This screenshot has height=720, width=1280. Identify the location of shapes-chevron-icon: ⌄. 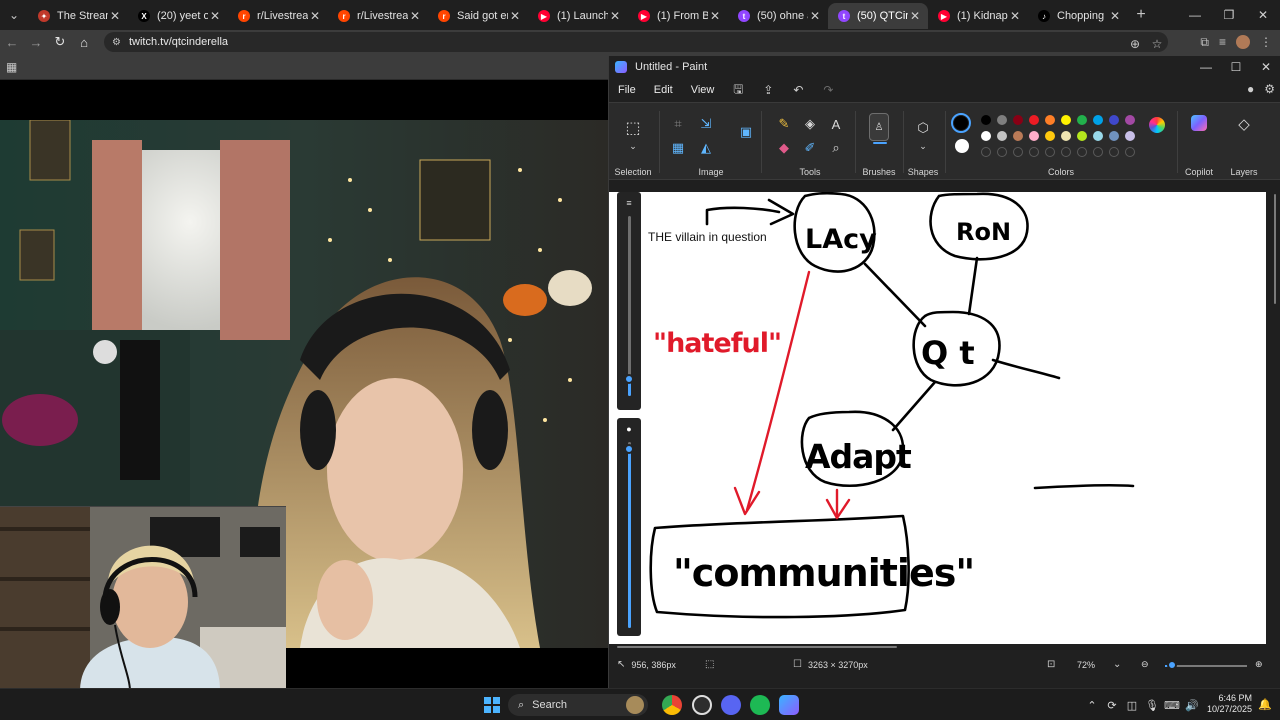
(923, 146).